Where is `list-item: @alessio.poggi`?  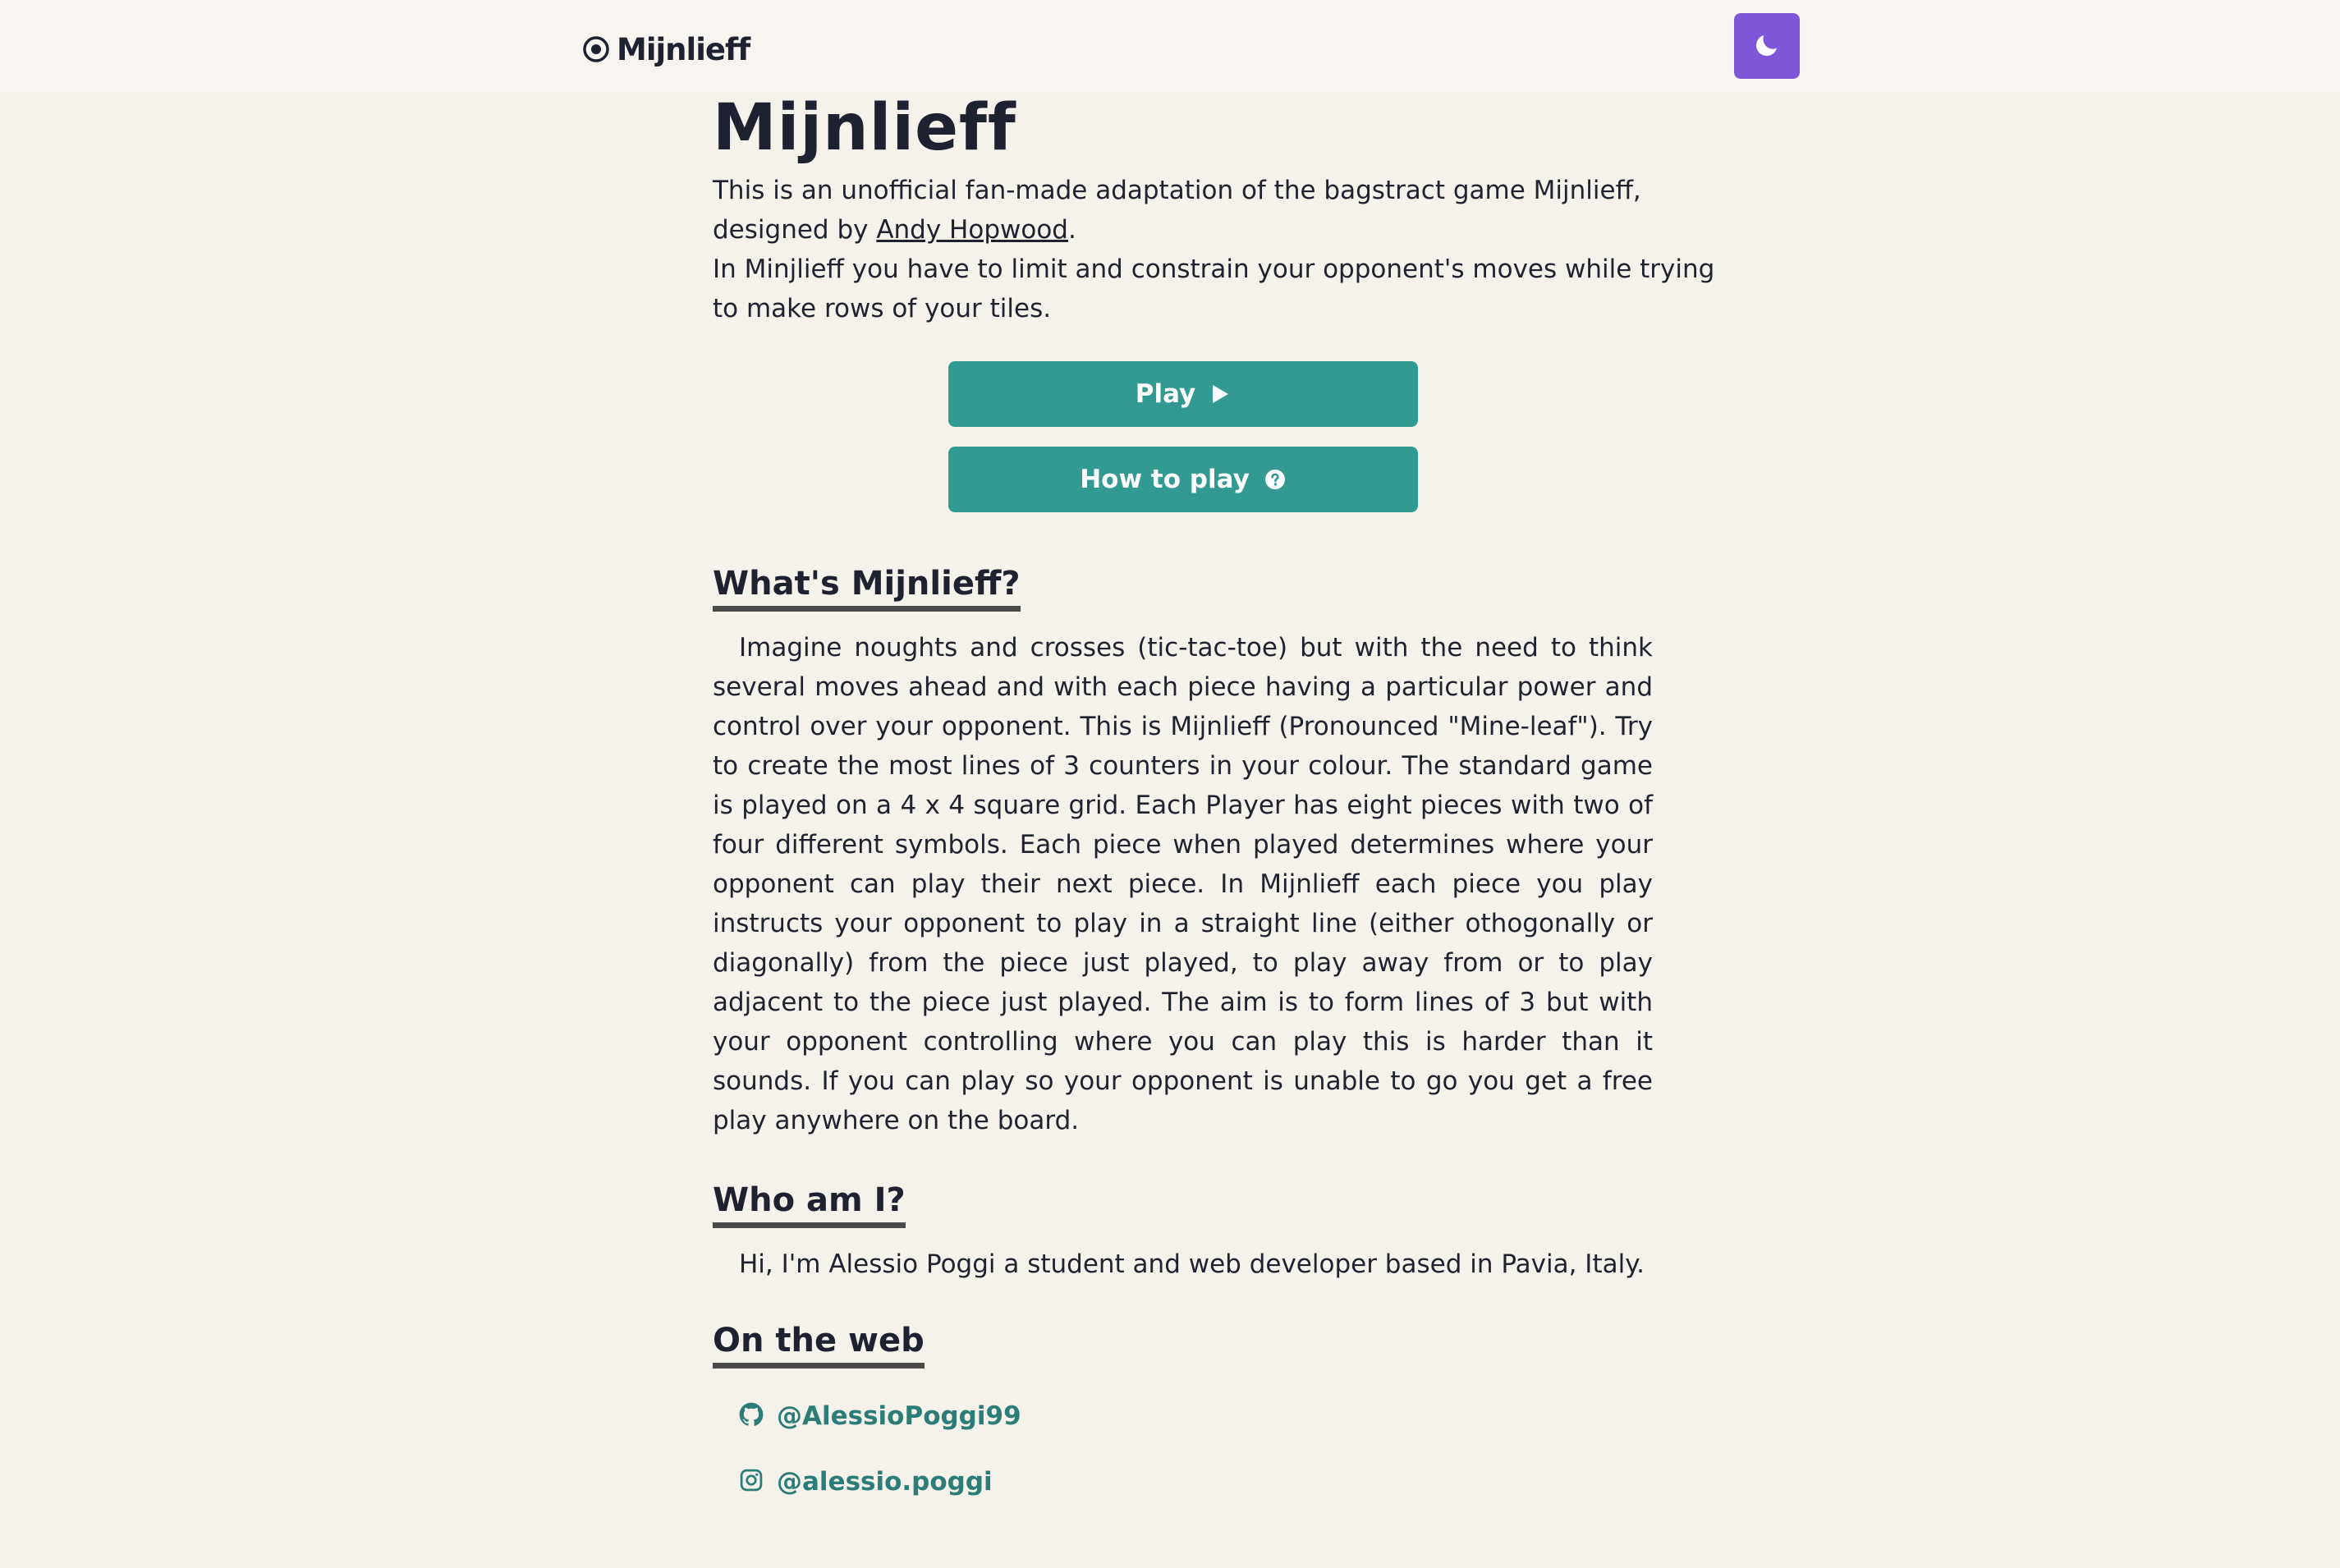
list-item: @alessio.poggi is located at coordinates (1196, 1481).